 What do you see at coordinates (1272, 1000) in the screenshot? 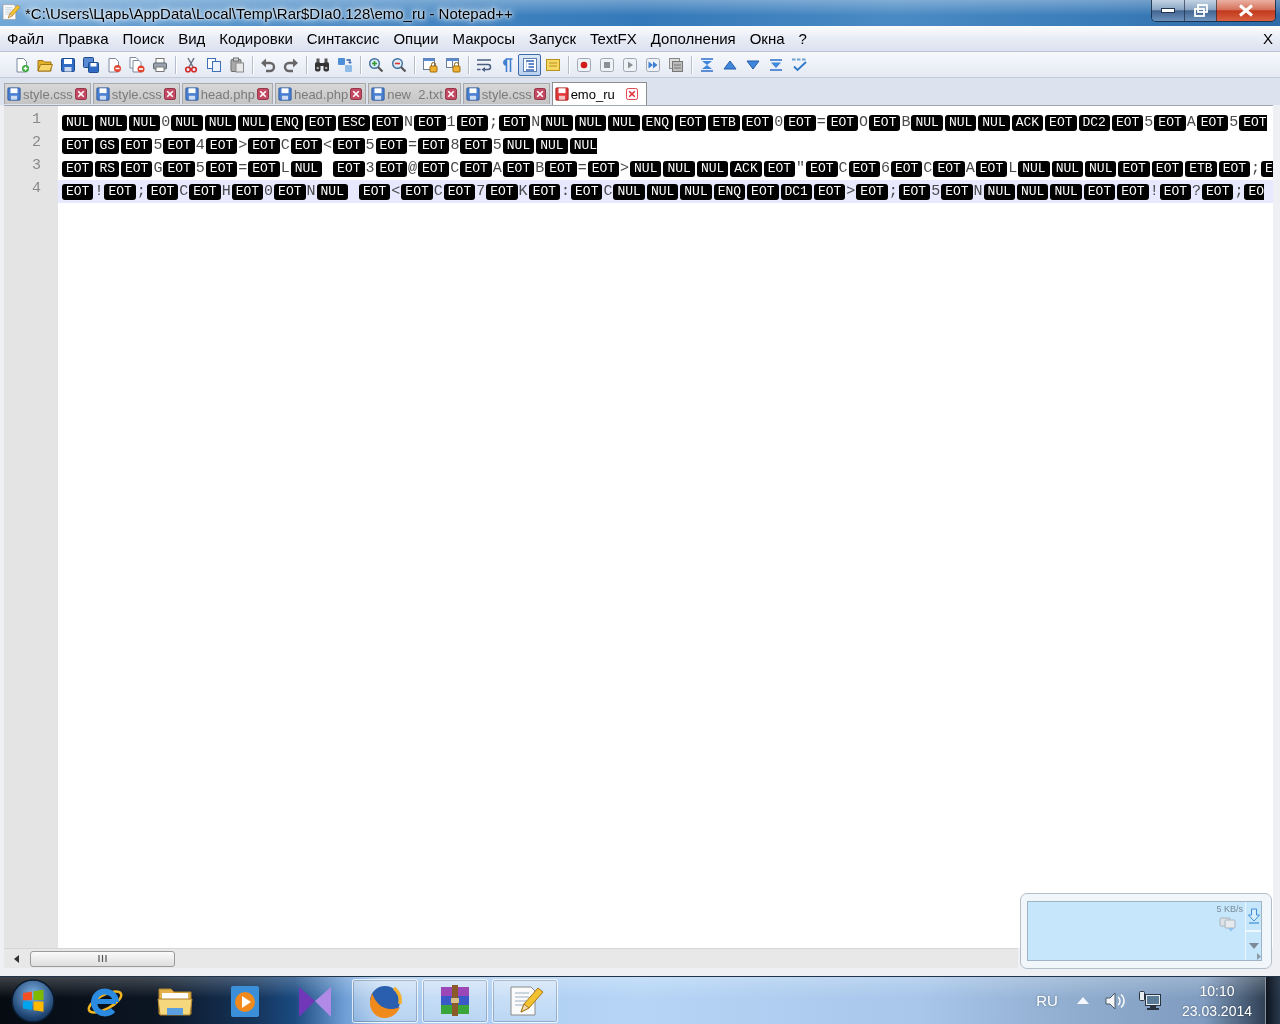
I see `show-desktop-button` at bounding box center [1272, 1000].